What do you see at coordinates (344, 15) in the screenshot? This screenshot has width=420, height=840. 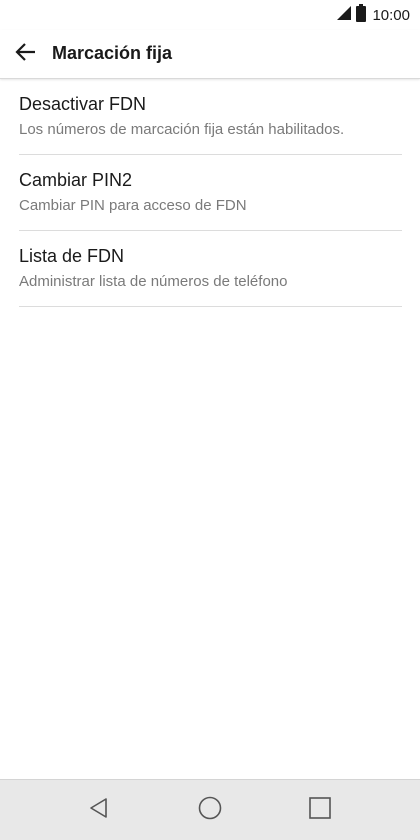 I see `signal-icon` at bounding box center [344, 15].